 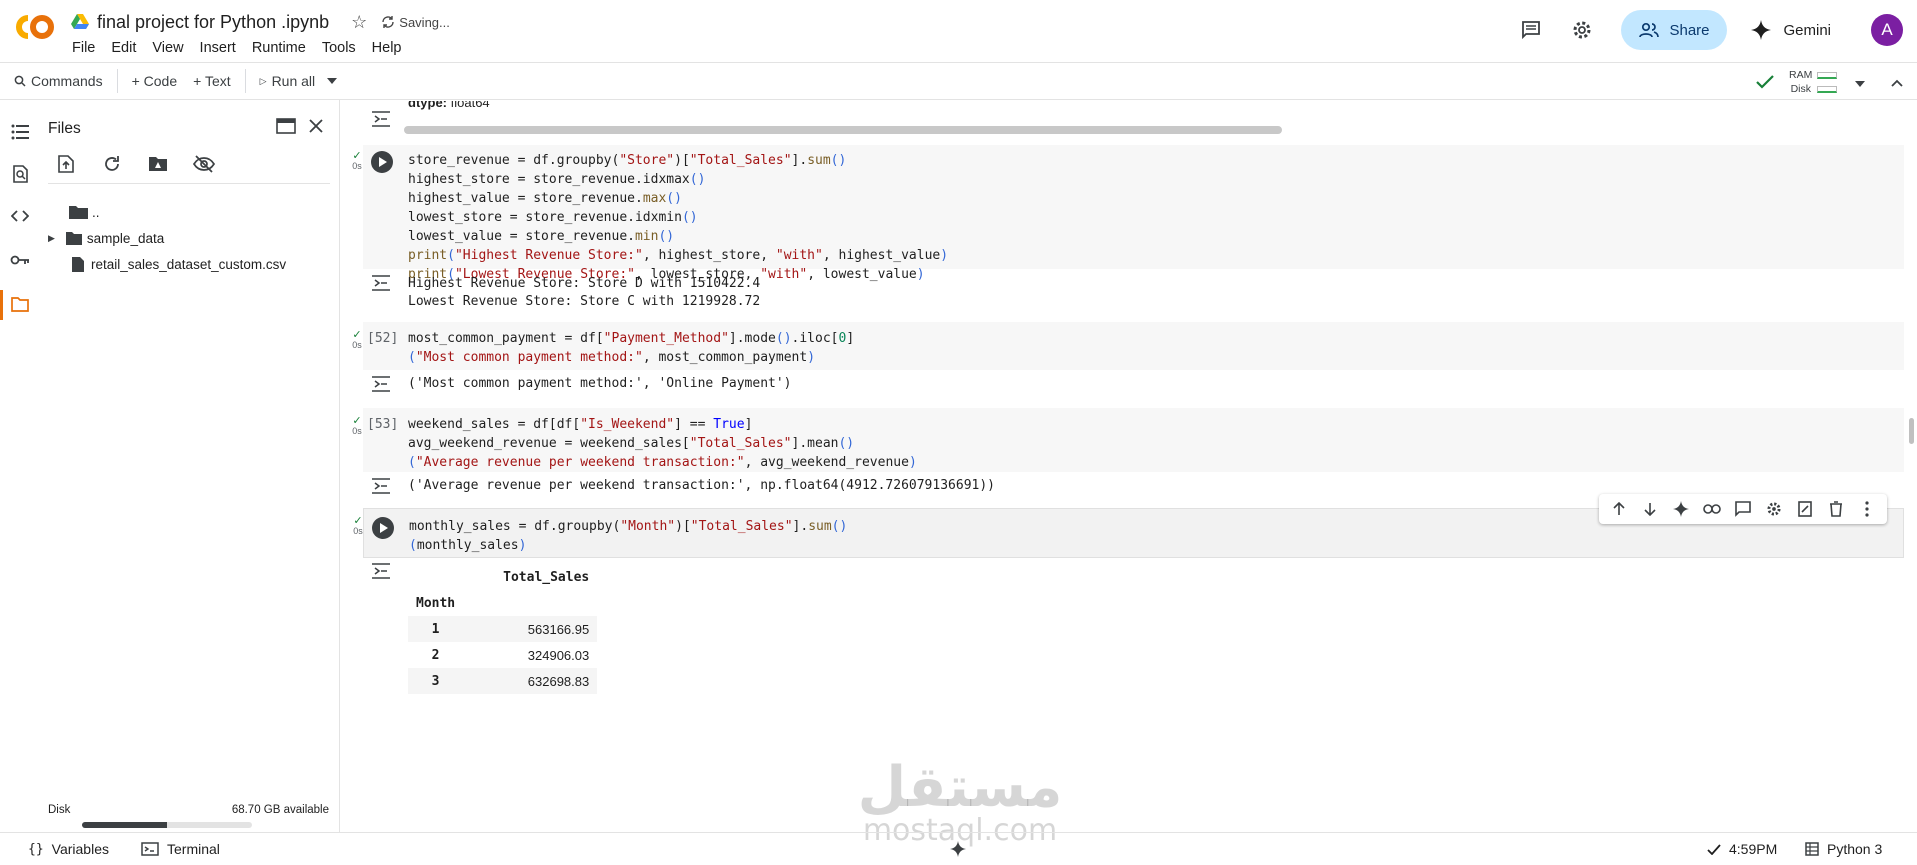 I want to click on variables-button: {} Variables, so click(x=68, y=849).